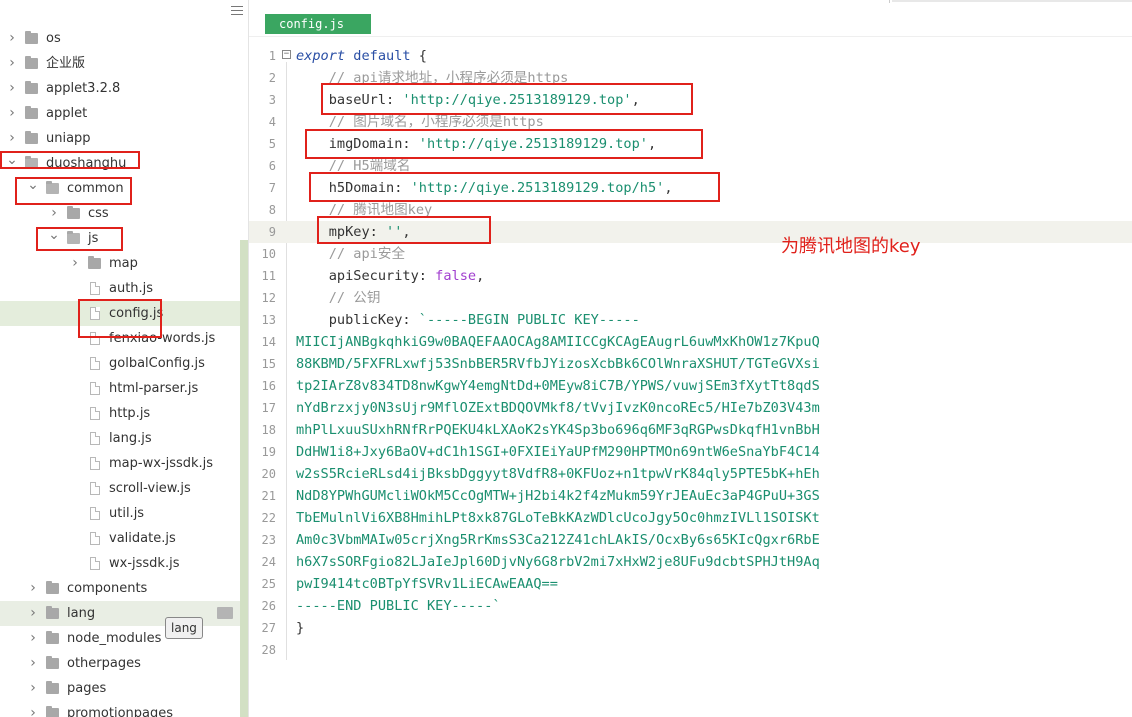 This screenshot has height=717, width=1132. Describe the element at coordinates (120, 88) in the screenshot. I see `tree-folder: › applet3.2.8` at that location.